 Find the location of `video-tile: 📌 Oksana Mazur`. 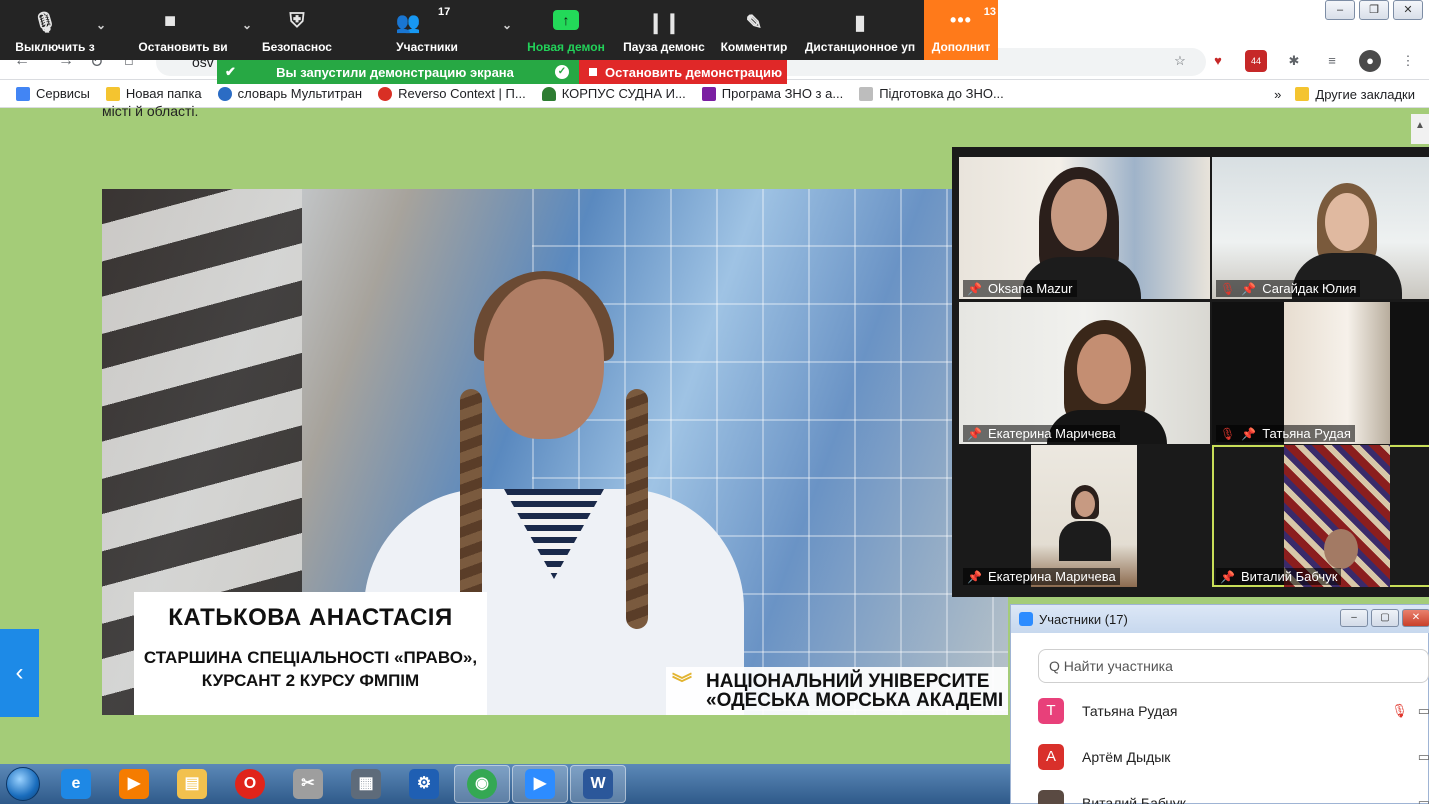

video-tile: 📌 Oksana Mazur is located at coordinates (1084, 228).